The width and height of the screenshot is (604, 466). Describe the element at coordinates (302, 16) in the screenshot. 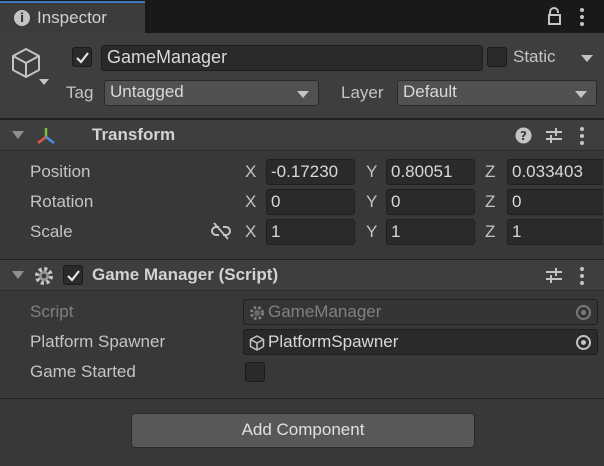

I see `tab-bar: i Inspector` at that location.